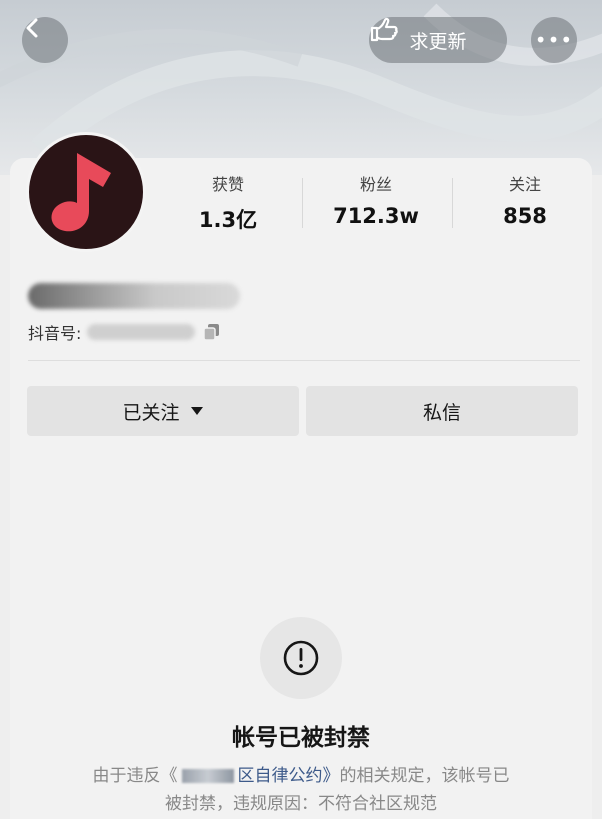  What do you see at coordinates (135, 776) in the screenshot?
I see `description-prefix: 由于违反《` at bounding box center [135, 776].